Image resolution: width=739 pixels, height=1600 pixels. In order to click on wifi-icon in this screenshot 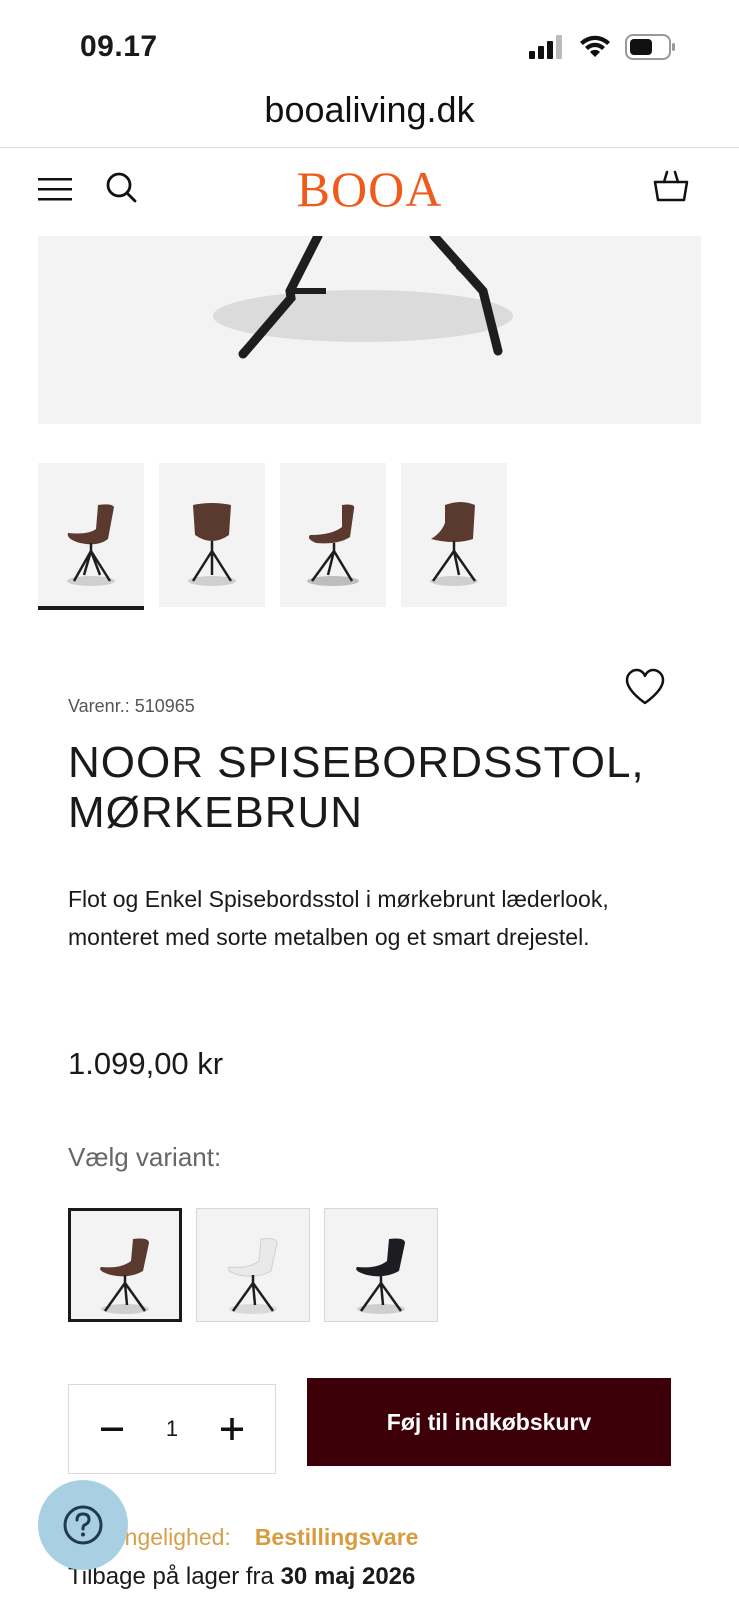, I will do `click(595, 46)`.